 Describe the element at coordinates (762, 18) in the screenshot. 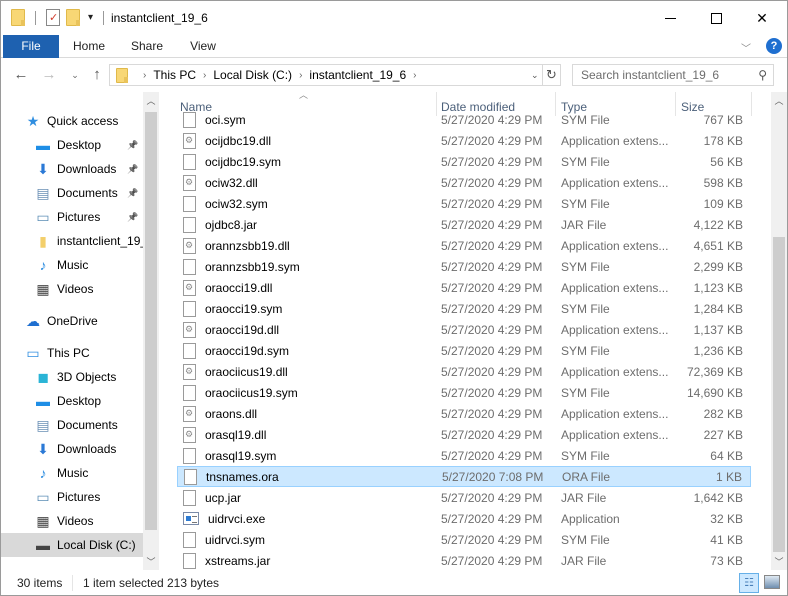

I see `close-button: ✕` at that location.